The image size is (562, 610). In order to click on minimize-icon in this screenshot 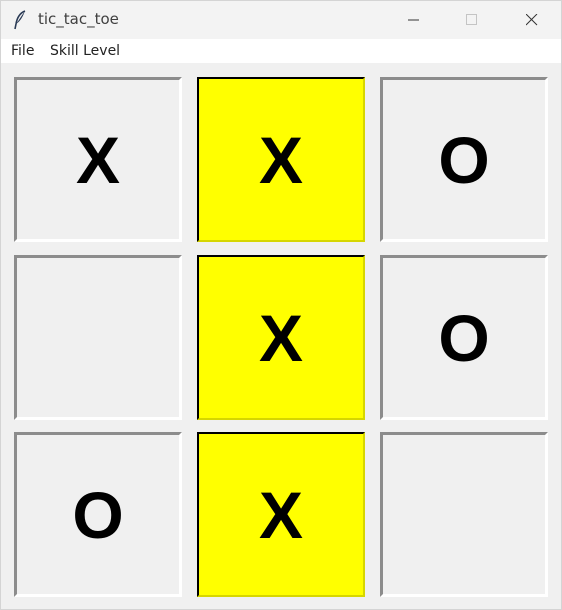, I will do `click(413, 20)`.